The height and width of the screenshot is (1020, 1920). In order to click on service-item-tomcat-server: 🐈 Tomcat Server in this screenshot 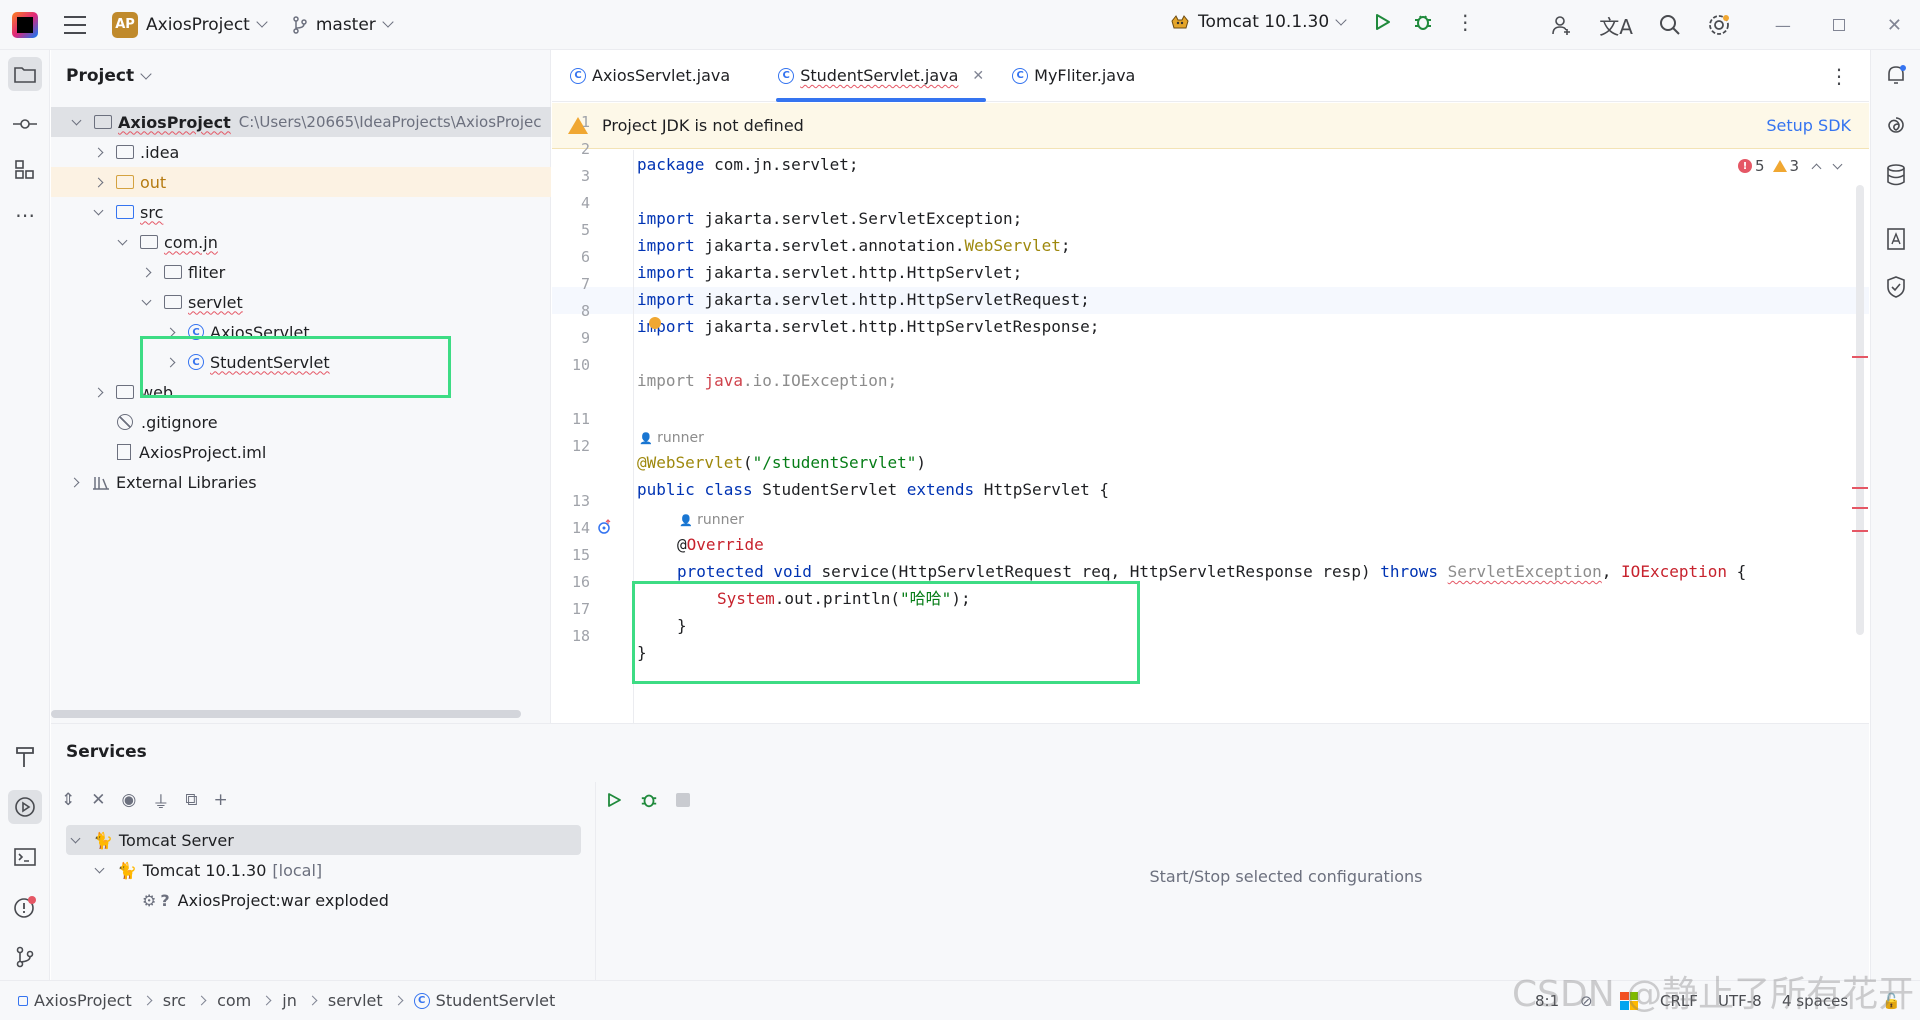, I will do `click(323, 840)`.